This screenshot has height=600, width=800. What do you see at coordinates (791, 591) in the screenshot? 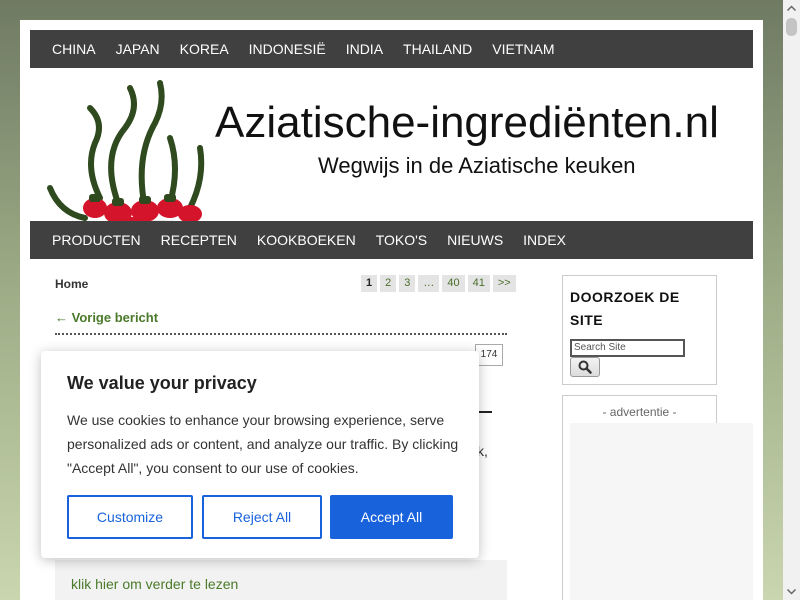
I see `scroll-down-arrow-icon` at bounding box center [791, 591].